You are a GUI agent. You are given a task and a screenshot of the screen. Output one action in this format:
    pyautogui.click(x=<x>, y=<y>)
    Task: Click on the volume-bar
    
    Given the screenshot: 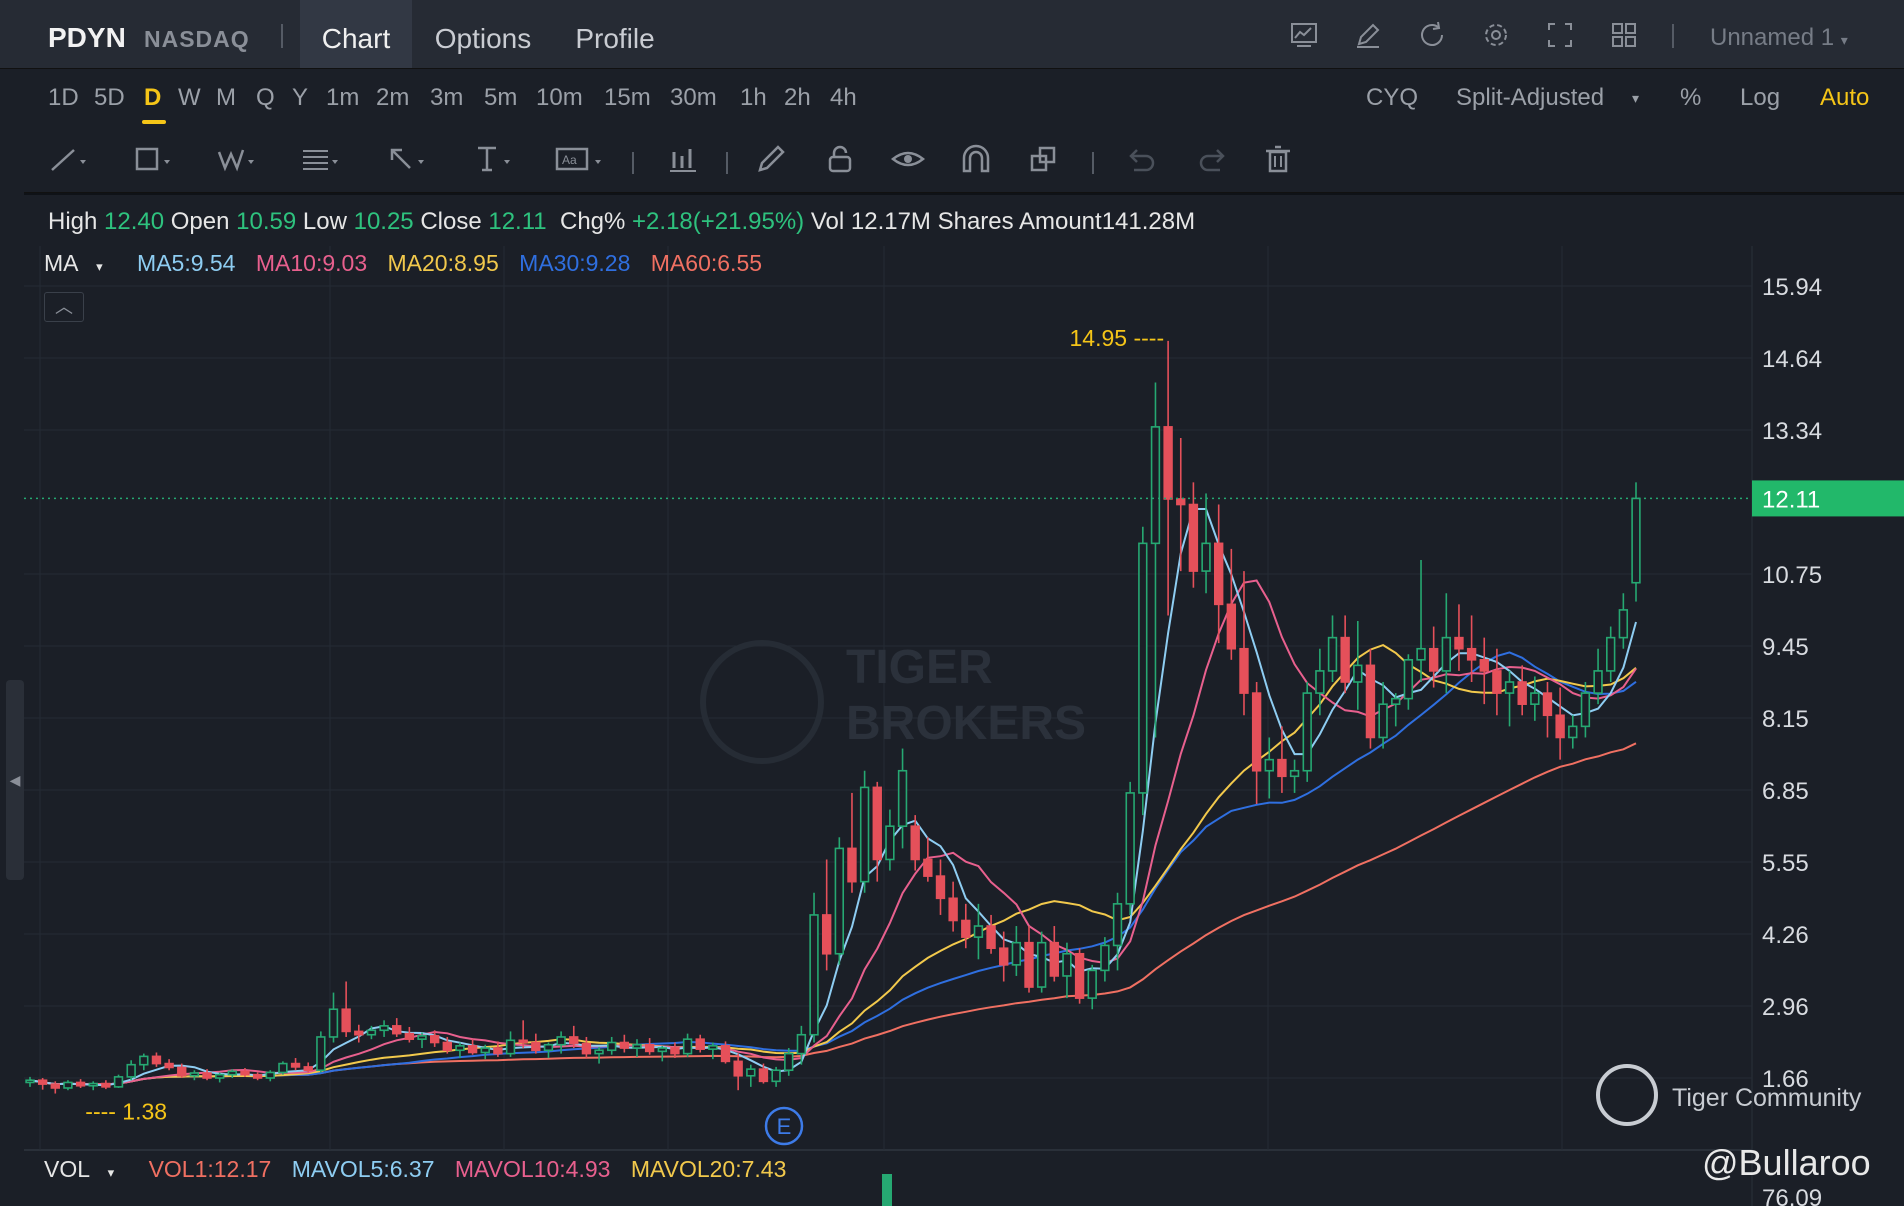 What is the action you would take?
    pyautogui.click(x=887, y=1190)
    